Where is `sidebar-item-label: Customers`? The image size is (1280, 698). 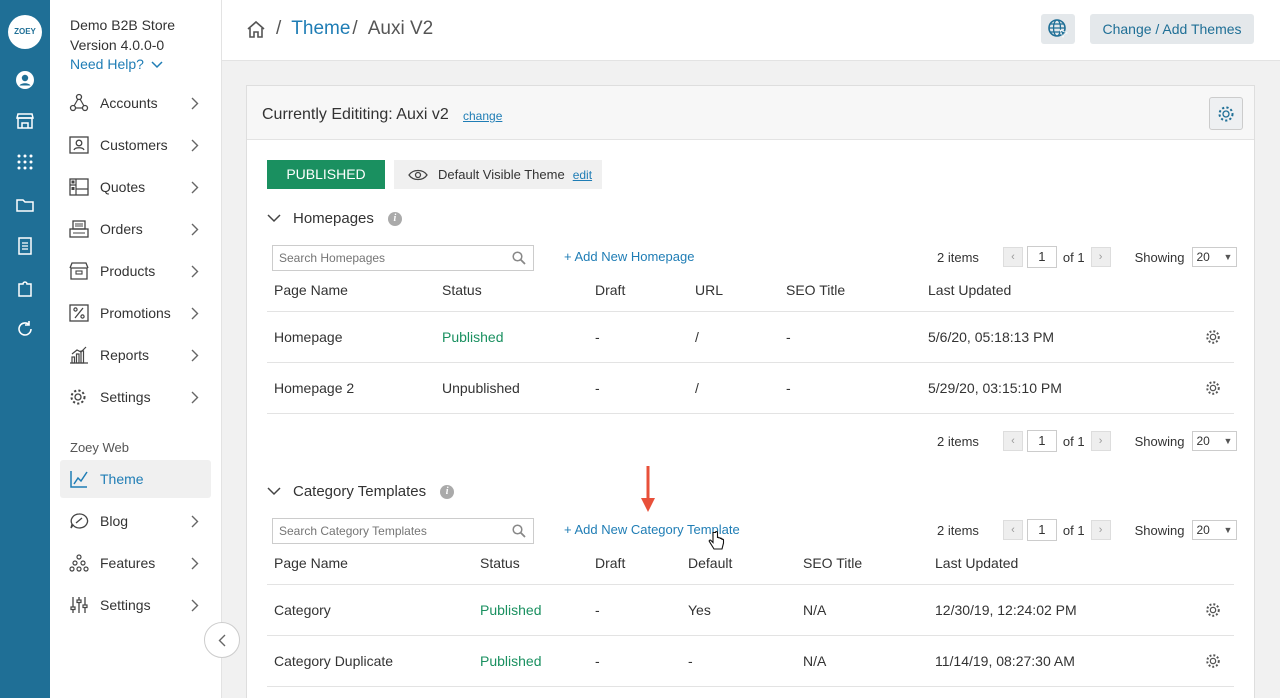 sidebar-item-label: Customers is located at coordinates (134, 145).